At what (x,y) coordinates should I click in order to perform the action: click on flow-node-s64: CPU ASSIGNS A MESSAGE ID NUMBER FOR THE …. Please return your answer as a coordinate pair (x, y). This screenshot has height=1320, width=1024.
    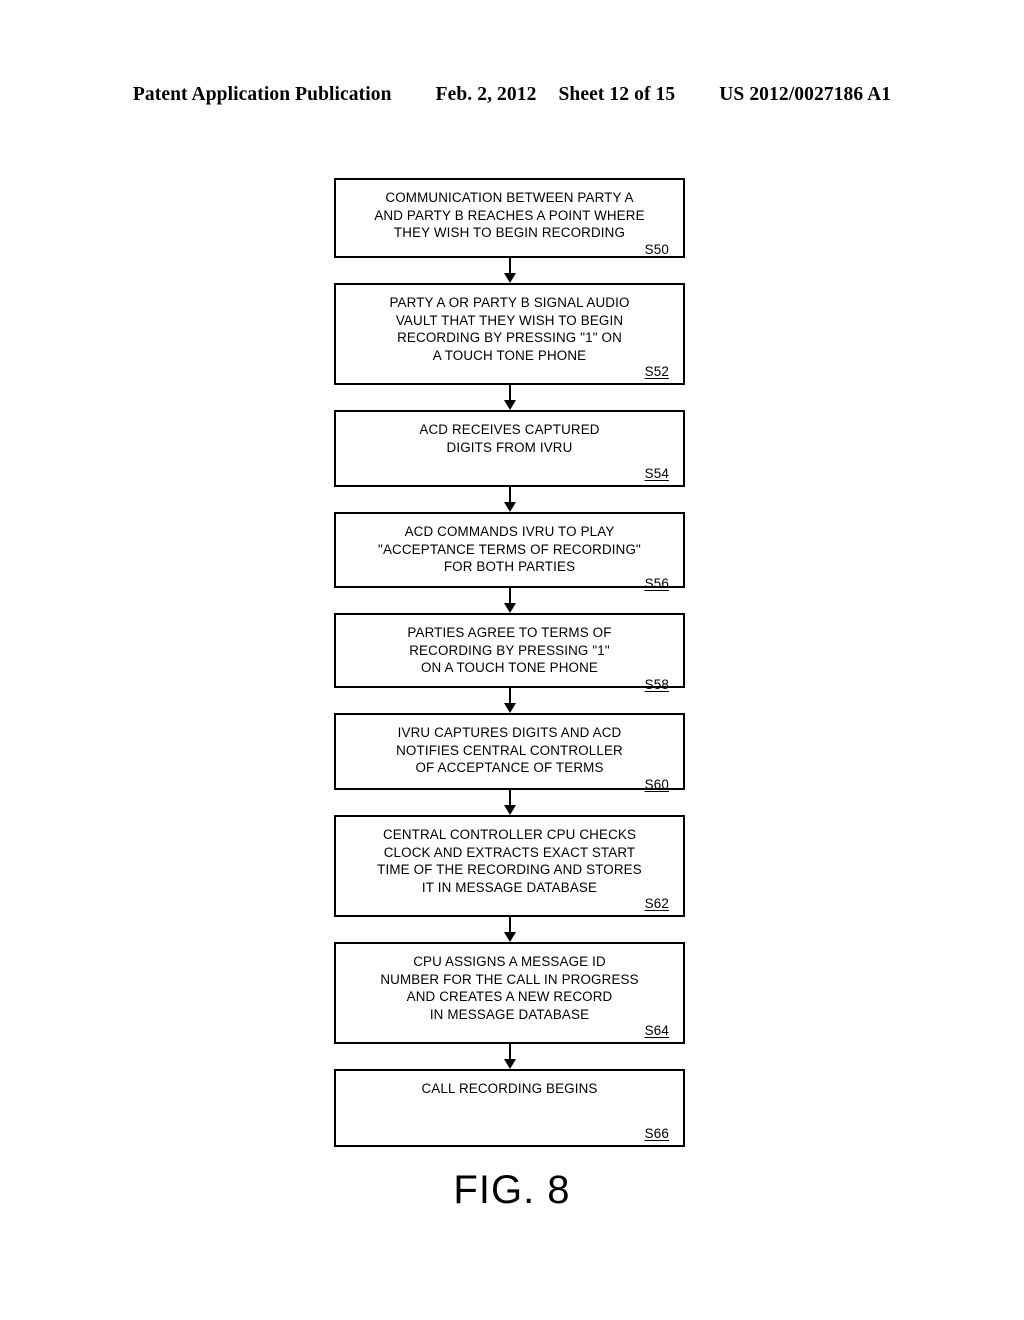
    Looking at the image, I should click on (509, 993).